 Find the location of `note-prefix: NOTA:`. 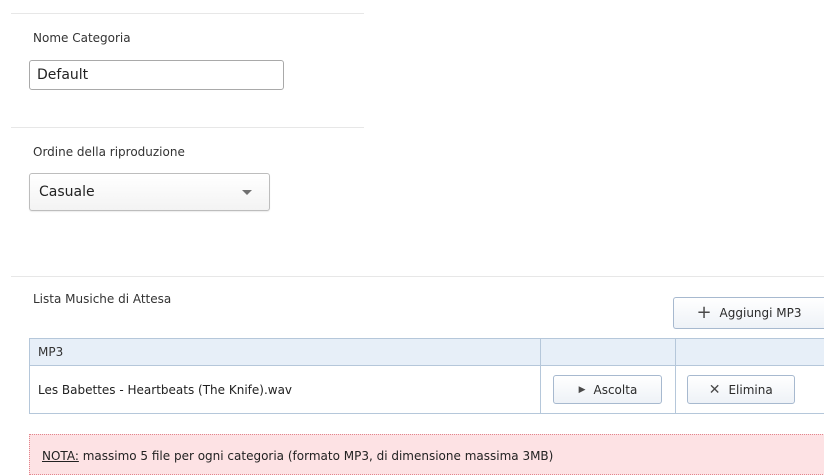

note-prefix: NOTA: is located at coordinates (60, 456).